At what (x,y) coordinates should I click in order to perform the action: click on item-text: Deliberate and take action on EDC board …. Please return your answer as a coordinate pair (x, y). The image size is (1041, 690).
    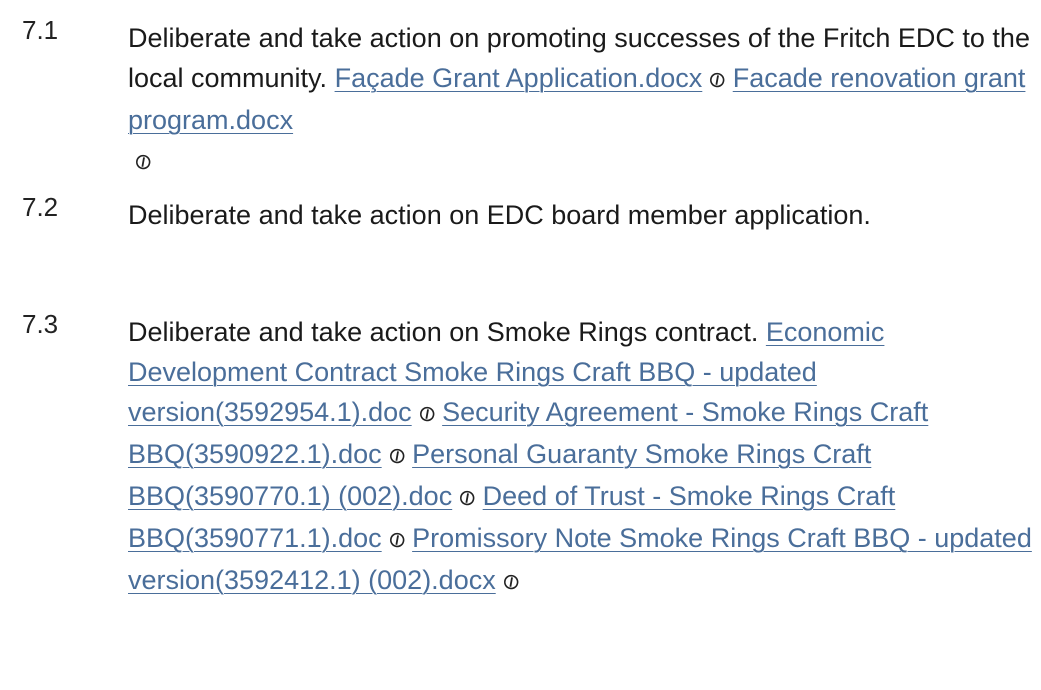
    Looking at the image, I should click on (499, 215).